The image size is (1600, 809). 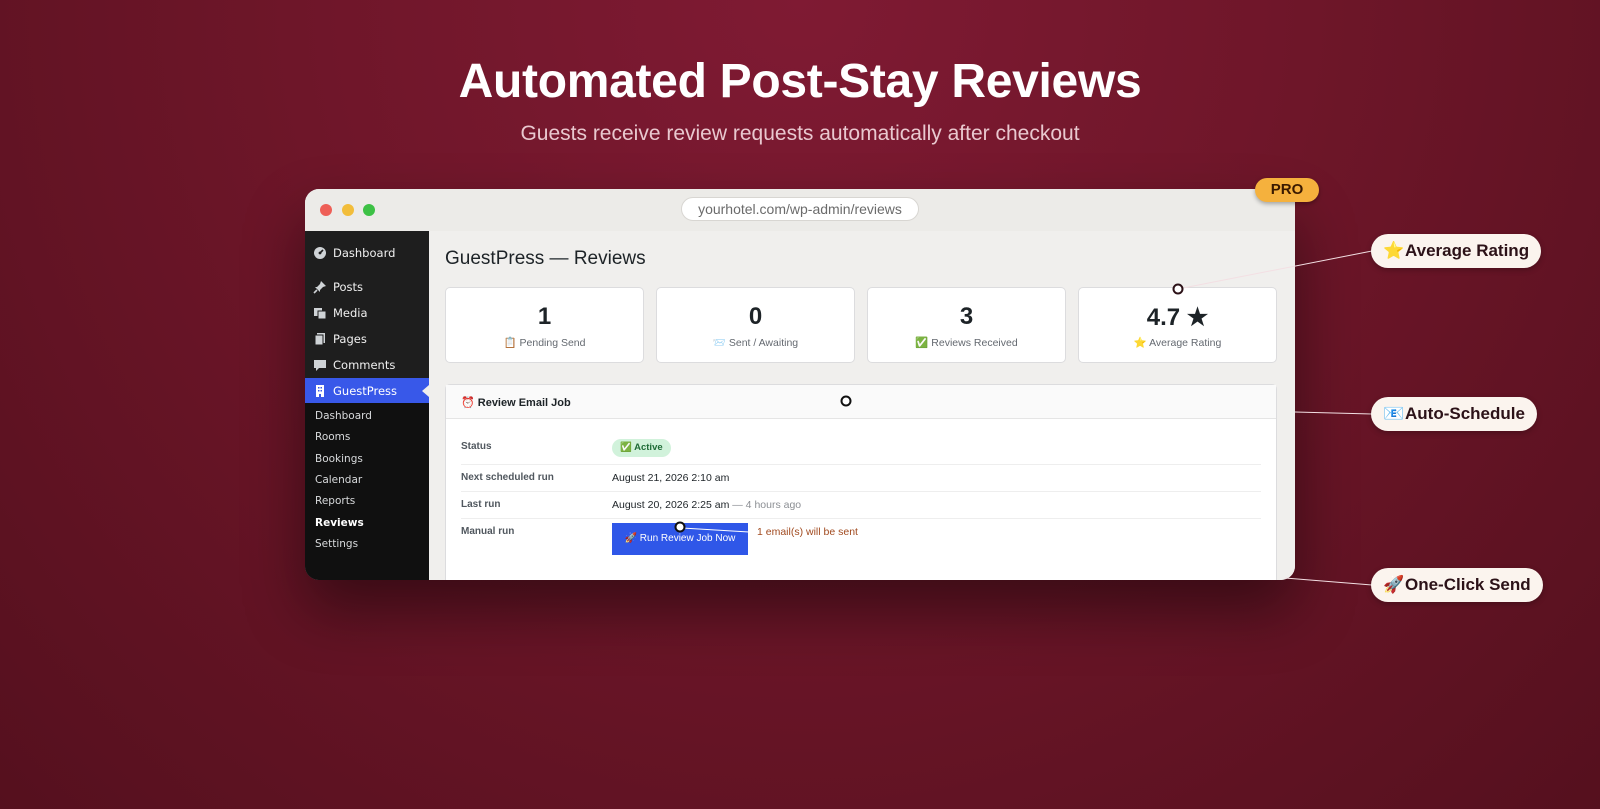 I want to click on stat-value: 4.7 ★, so click(x=1177, y=317).